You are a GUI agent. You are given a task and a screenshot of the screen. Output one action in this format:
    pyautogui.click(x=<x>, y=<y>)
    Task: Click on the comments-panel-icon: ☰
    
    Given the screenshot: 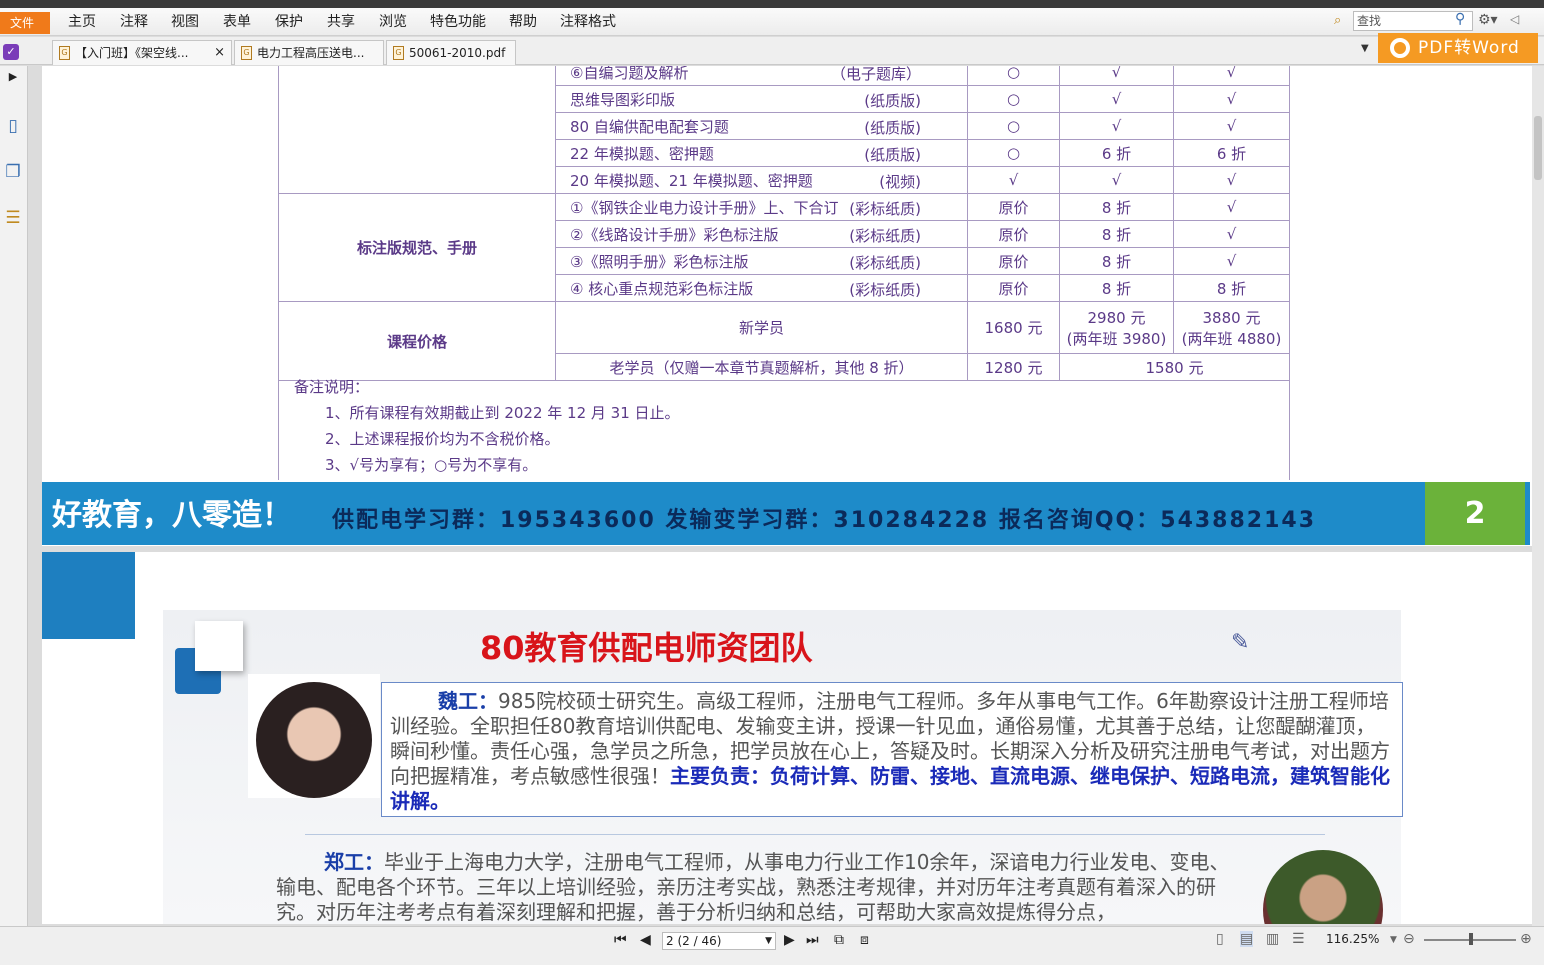 What is the action you would take?
    pyautogui.click(x=13, y=219)
    